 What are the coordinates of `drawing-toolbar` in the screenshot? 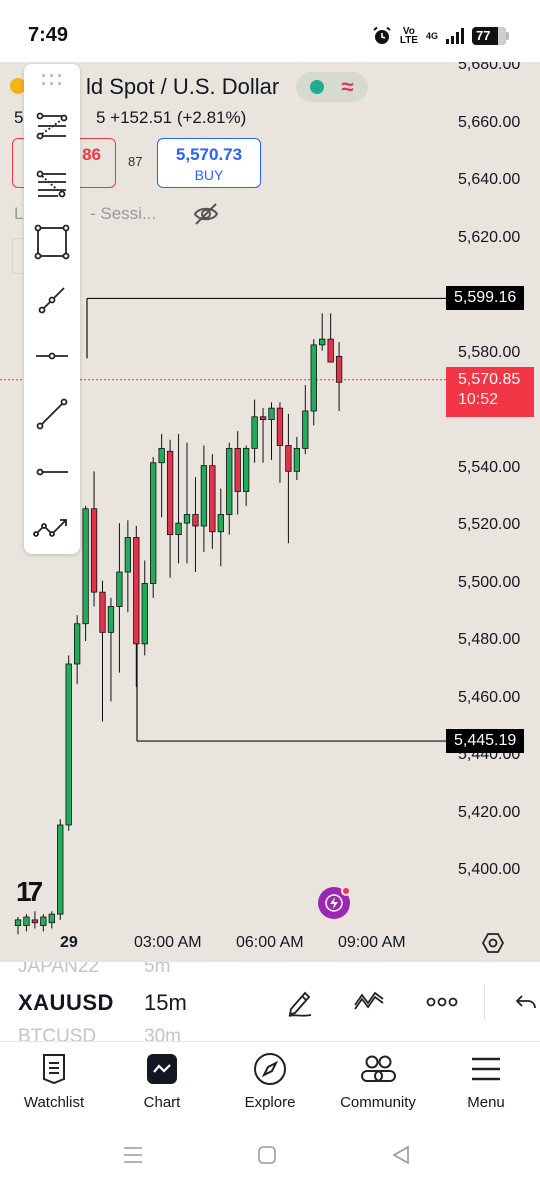 It's located at (52, 309).